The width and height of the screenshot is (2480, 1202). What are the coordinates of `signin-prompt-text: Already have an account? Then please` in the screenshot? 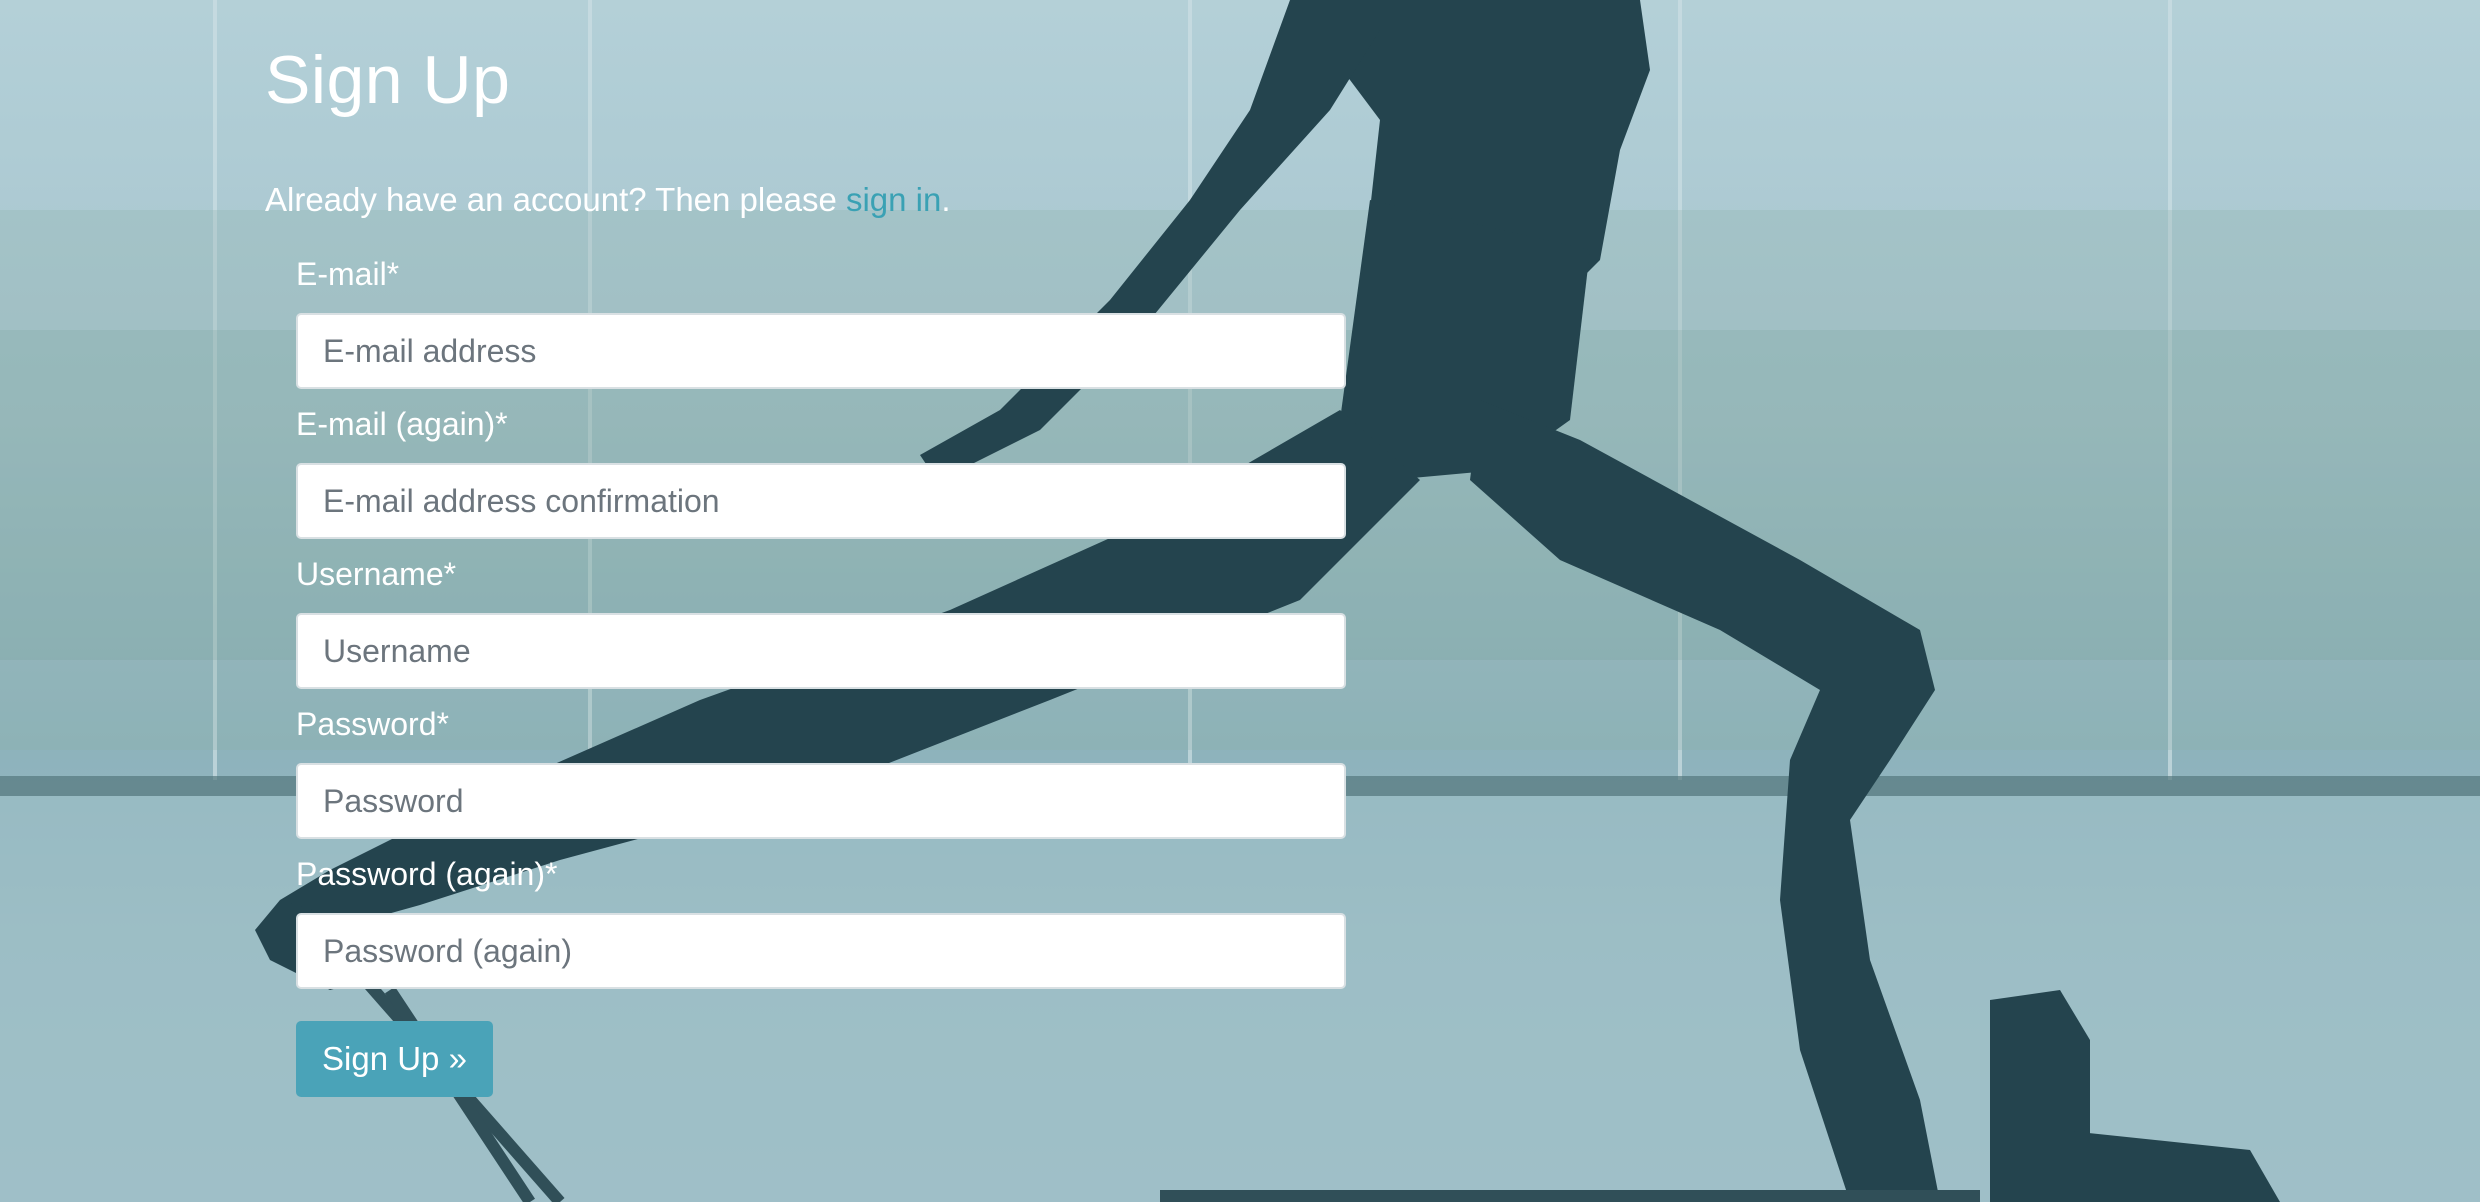 It's located at (555, 199).